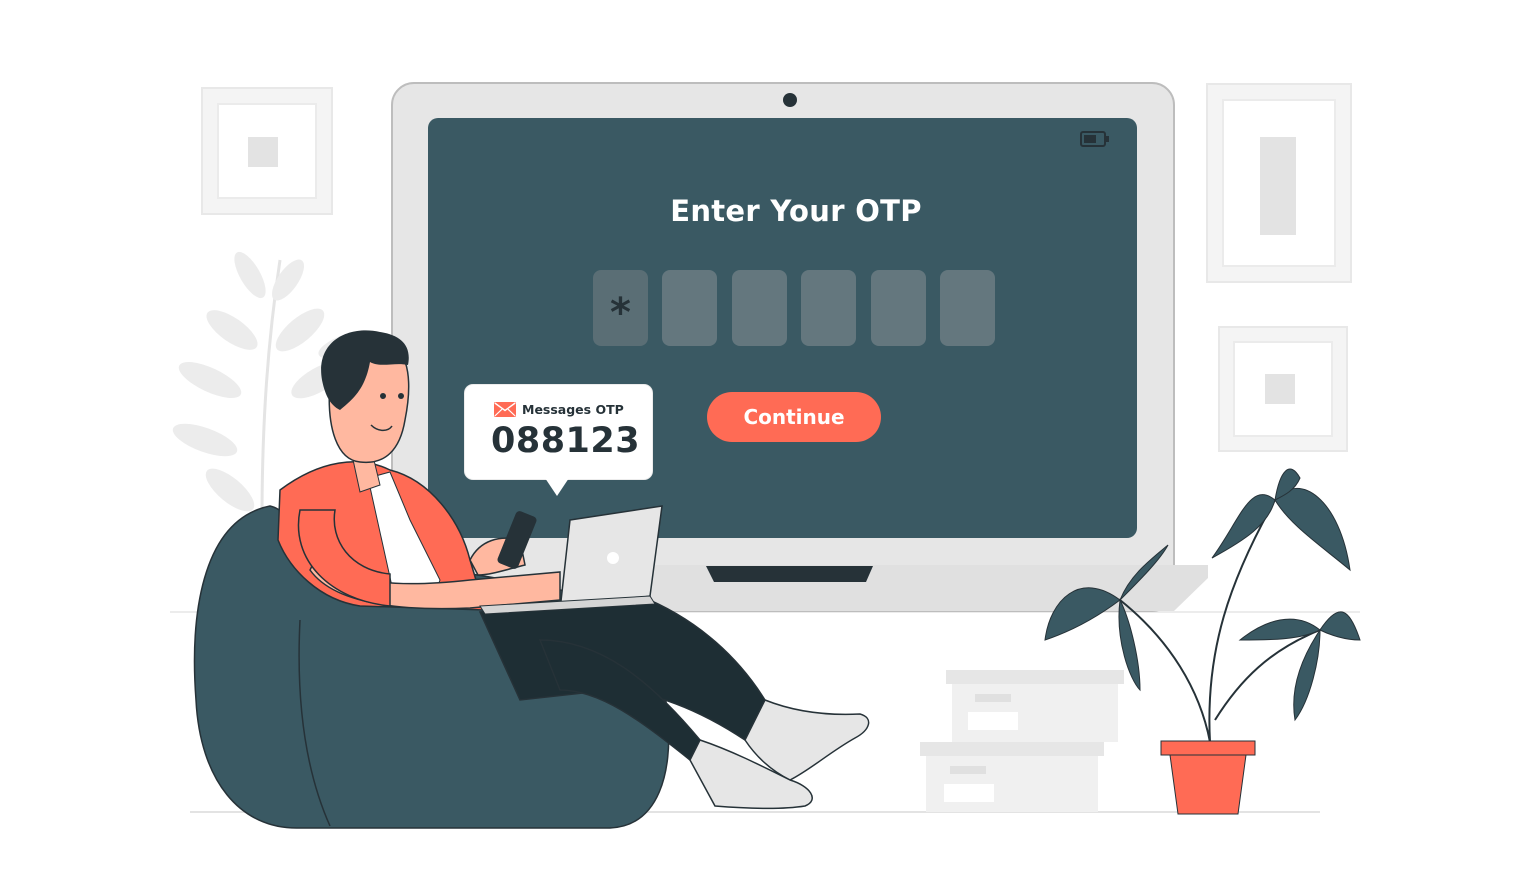 This screenshot has height=880, width=1528. Describe the element at coordinates (505, 409) in the screenshot. I see `envelope-icon` at that location.